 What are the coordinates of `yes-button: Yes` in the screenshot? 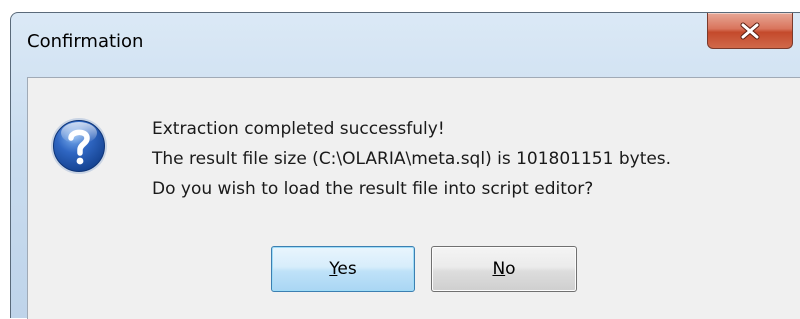 It's located at (343, 269).